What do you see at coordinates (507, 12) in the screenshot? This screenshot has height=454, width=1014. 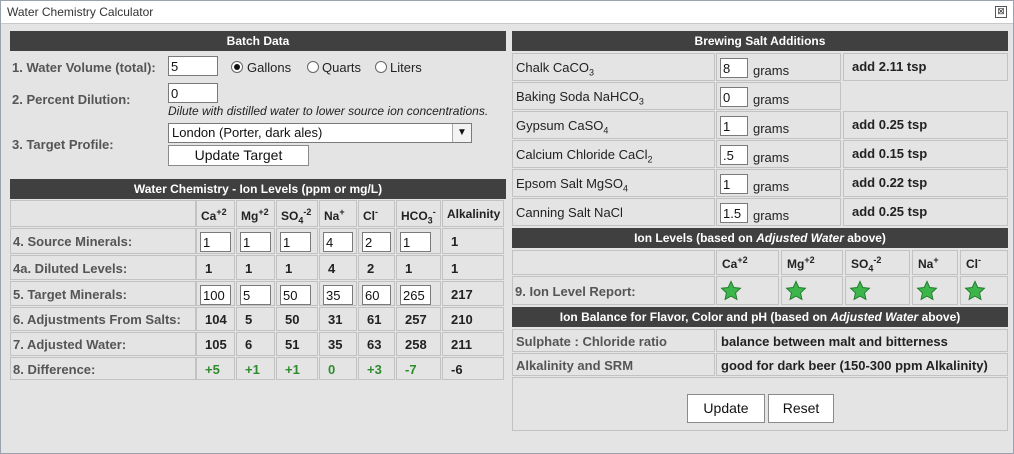 I see `title-bar: Water Chemistry Calculator ⊠` at bounding box center [507, 12].